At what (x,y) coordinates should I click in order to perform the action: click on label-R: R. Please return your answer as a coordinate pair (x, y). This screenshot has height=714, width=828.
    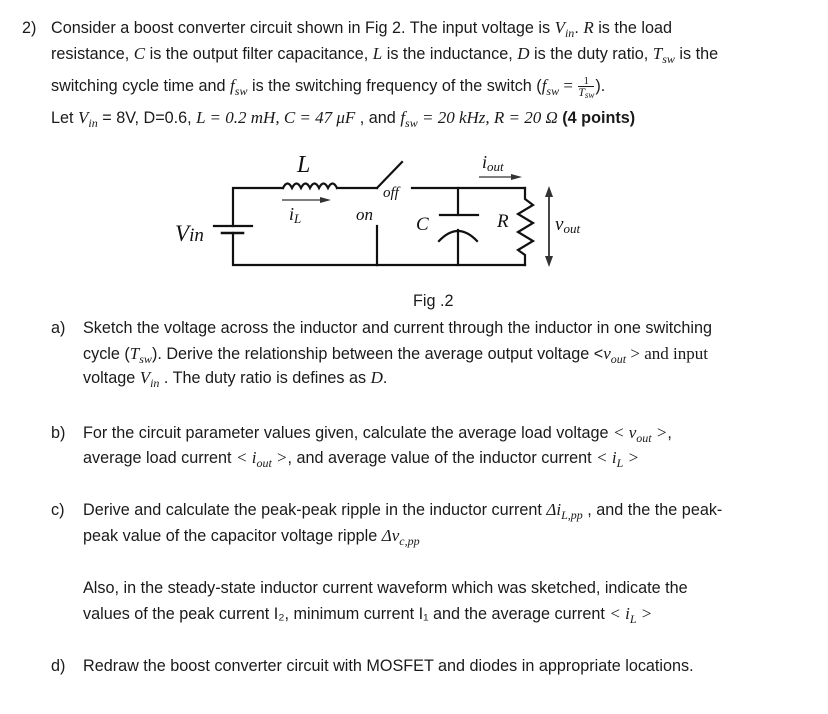
    Looking at the image, I should click on (502, 221).